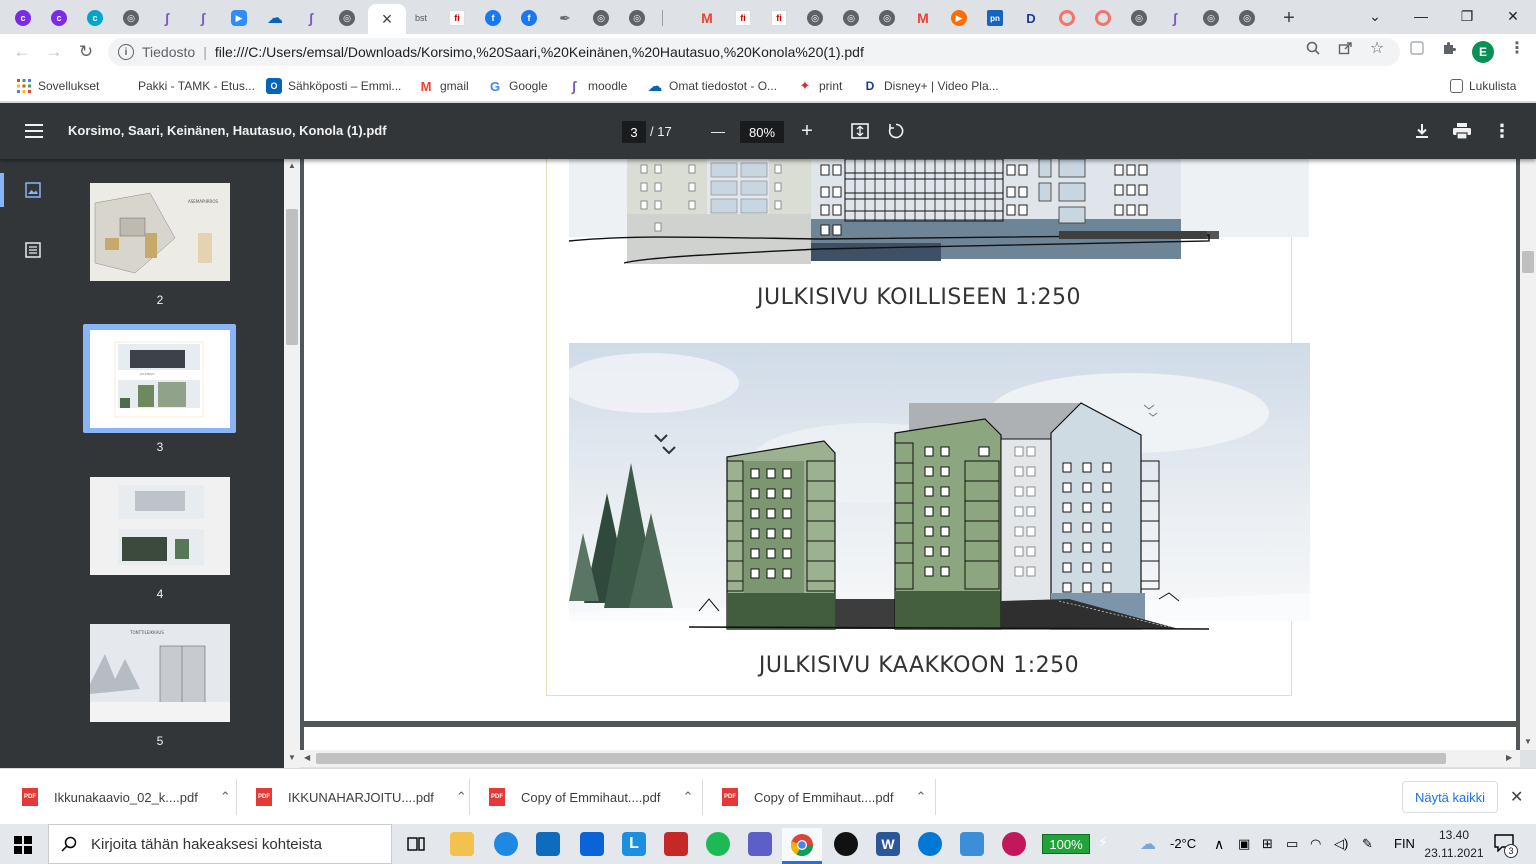 The image size is (1536, 864). I want to click on tab-gmail-2: M, so click(923, 18).